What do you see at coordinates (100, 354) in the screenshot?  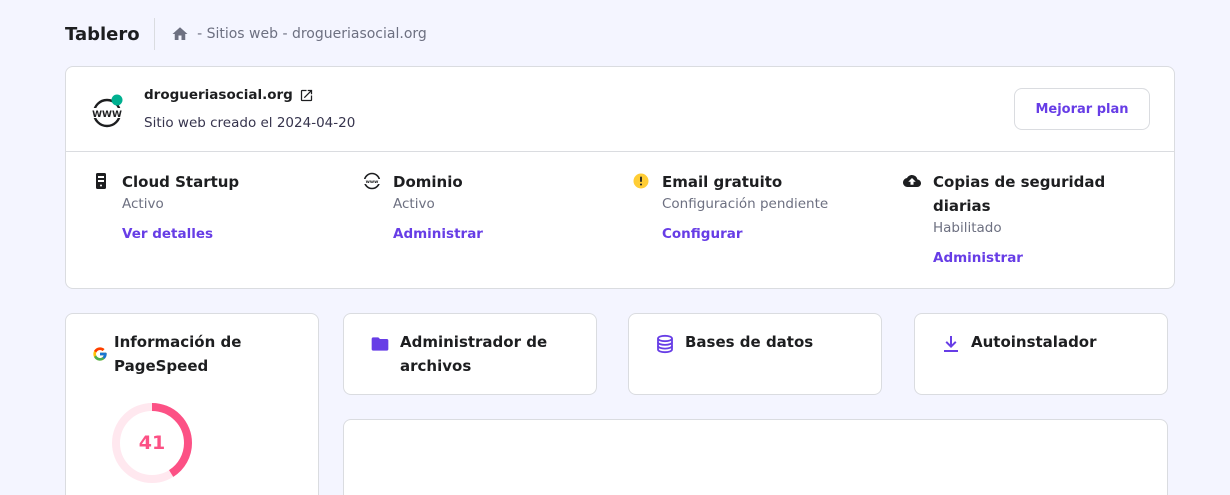 I see `google-icon` at bounding box center [100, 354].